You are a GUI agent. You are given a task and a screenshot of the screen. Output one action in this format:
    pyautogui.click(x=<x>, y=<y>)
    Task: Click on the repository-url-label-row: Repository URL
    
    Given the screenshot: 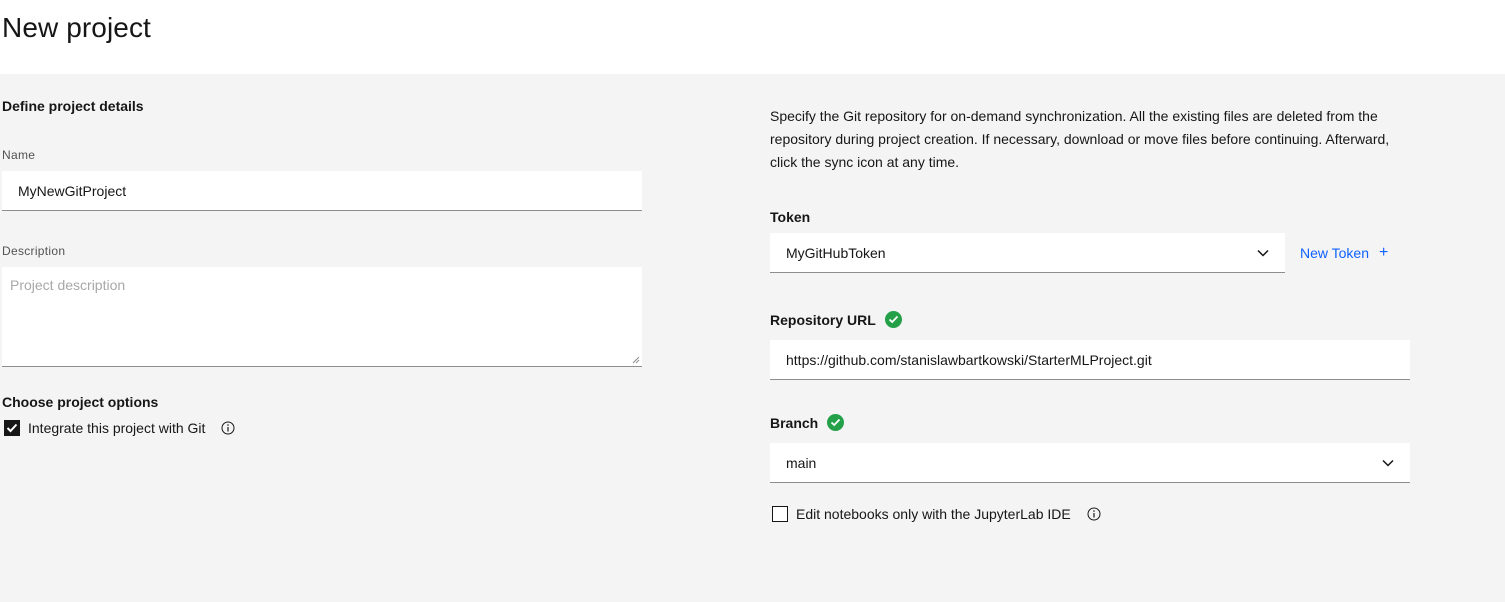 What is the action you would take?
    pyautogui.click(x=836, y=319)
    